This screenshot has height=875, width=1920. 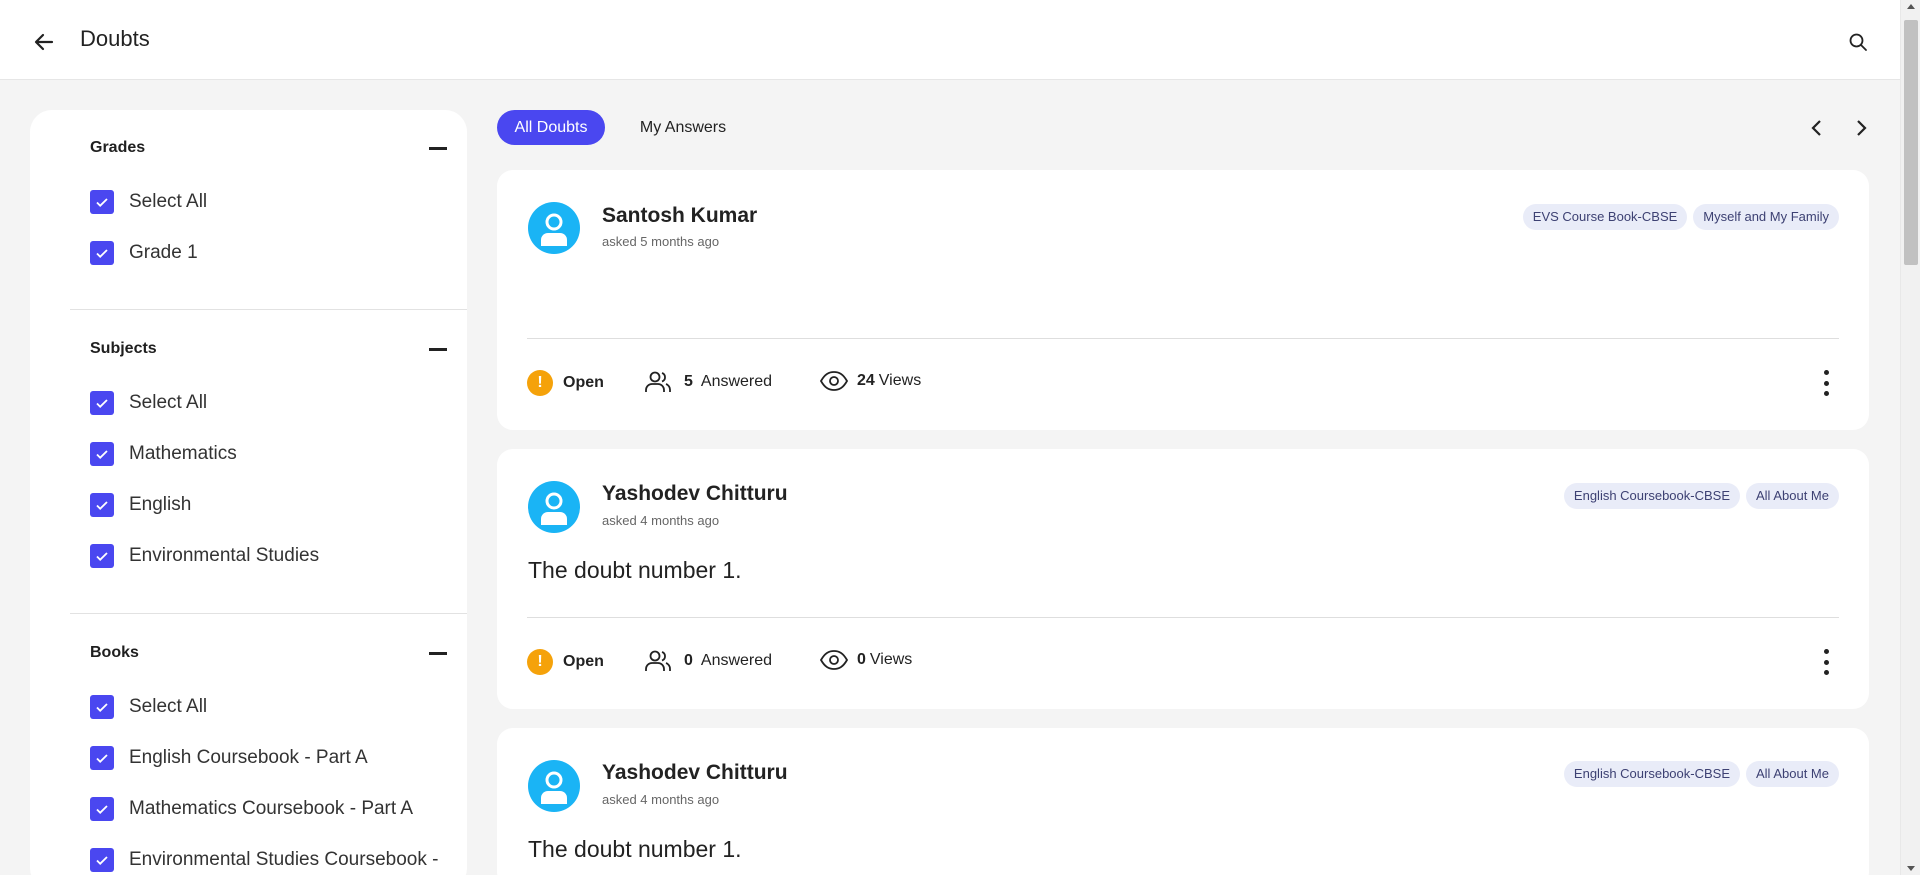 What do you see at coordinates (278, 453) in the screenshot?
I see `subjects-option-mathematics: Mathematics` at bounding box center [278, 453].